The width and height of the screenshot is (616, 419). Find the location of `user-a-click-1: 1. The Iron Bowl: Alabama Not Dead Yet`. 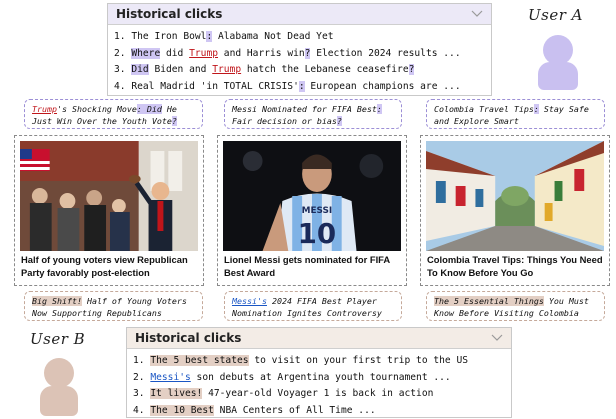

user-a-click-1: 1. The Iron Bowl: Alabama Not Dead Yet is located at coordinates (302, 37).